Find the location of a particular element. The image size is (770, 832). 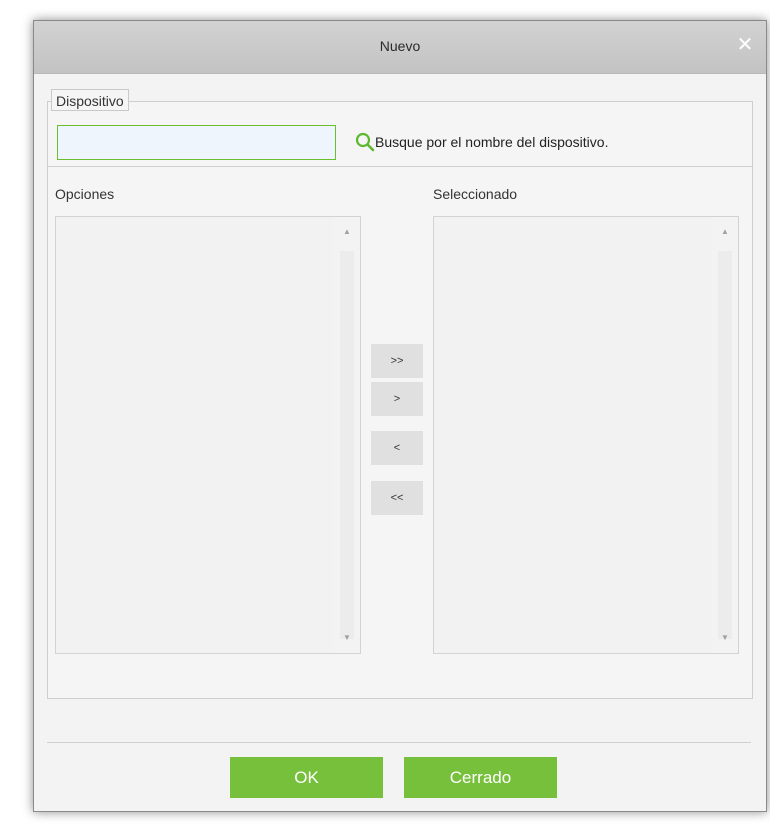

selected-scrollbar: ▲ ▼ is located at coordinates (725, 435).